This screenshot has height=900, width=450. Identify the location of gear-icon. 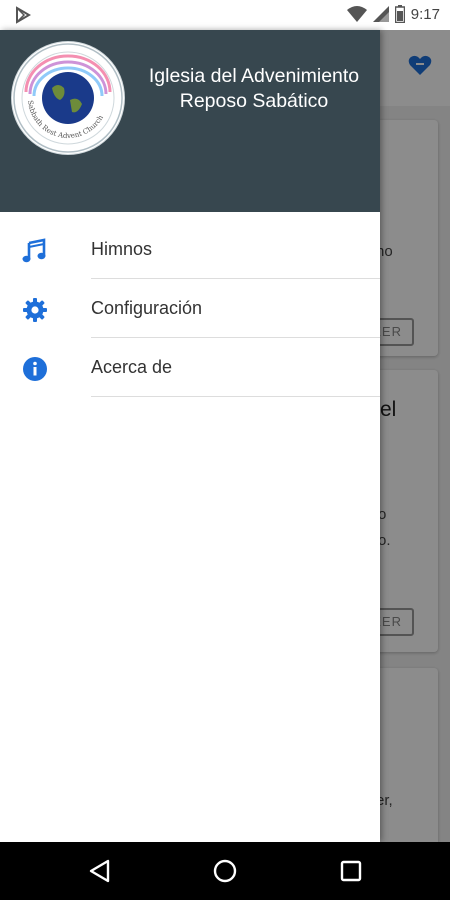
(35, 310).